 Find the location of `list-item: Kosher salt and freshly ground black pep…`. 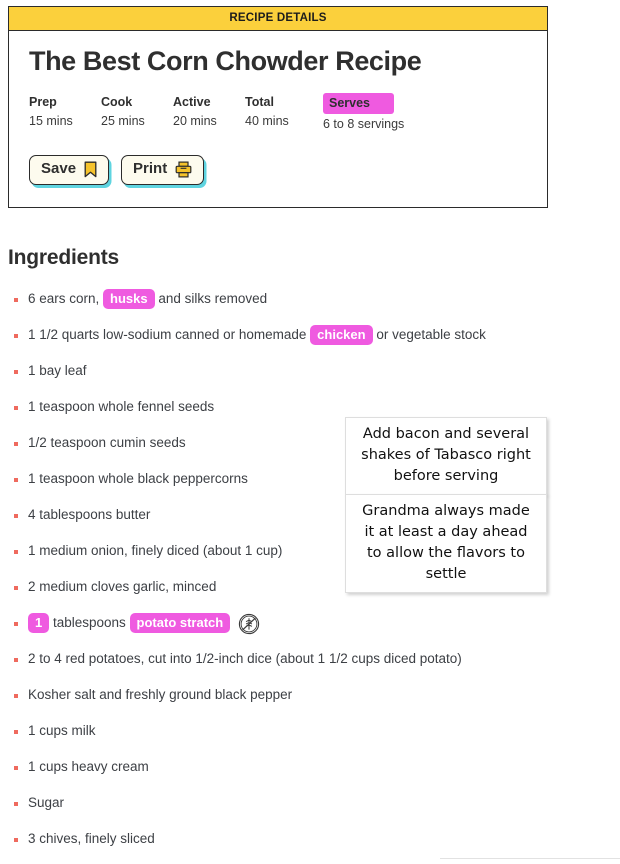

list-item: Kosher salt and freshly ground black pep… is located at coordinates (278, 702).